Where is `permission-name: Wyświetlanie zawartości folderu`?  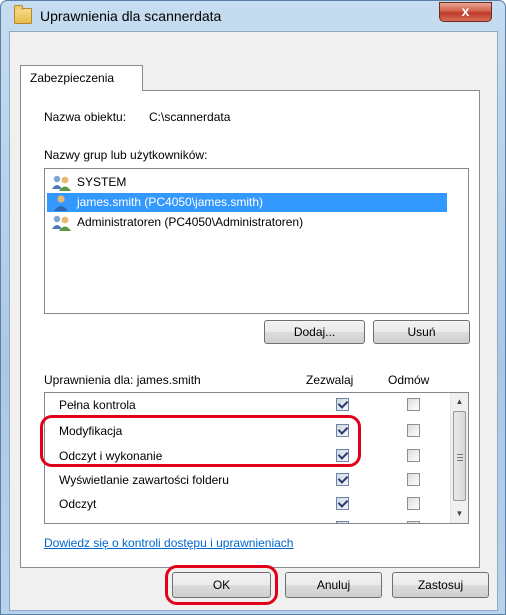
permission-name: Wyświetlanie zawartości folderu is located at coordinates (144, 480).